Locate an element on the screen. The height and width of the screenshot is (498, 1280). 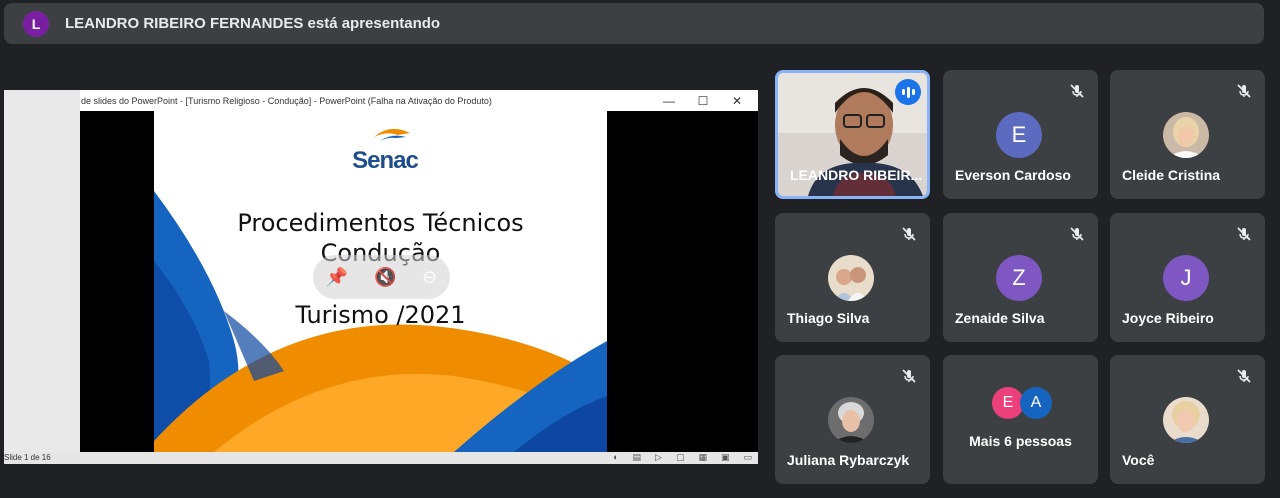
more-people-label: Mais 6 pessoas is located at coordinates (1020, 441).